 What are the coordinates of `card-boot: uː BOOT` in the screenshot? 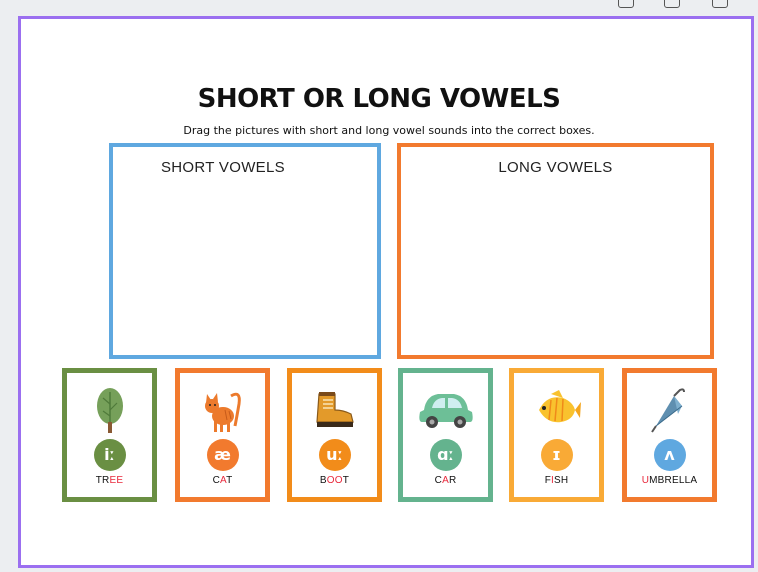 It's located at (334, 435).